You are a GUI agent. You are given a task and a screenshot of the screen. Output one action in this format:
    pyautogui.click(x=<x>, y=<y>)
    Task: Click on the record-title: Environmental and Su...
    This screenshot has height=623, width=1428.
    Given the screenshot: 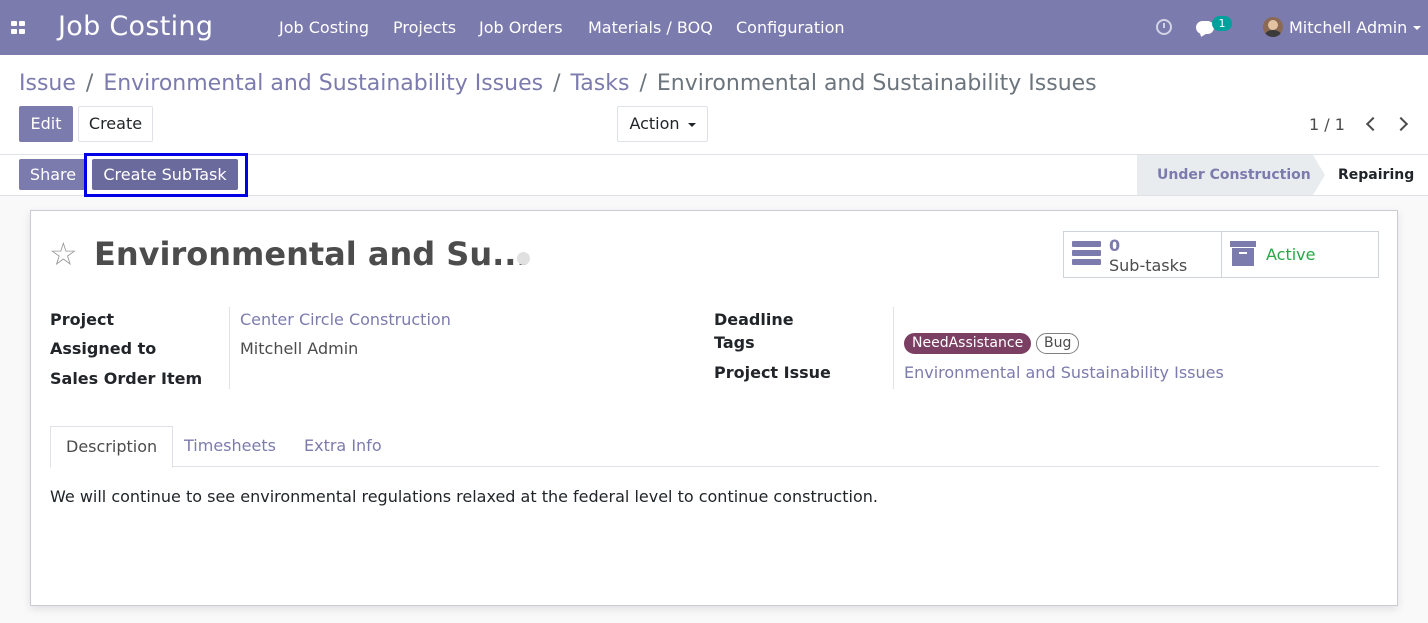 What is the action you would take?
    pyautogui.click(x=311, y=254)
    